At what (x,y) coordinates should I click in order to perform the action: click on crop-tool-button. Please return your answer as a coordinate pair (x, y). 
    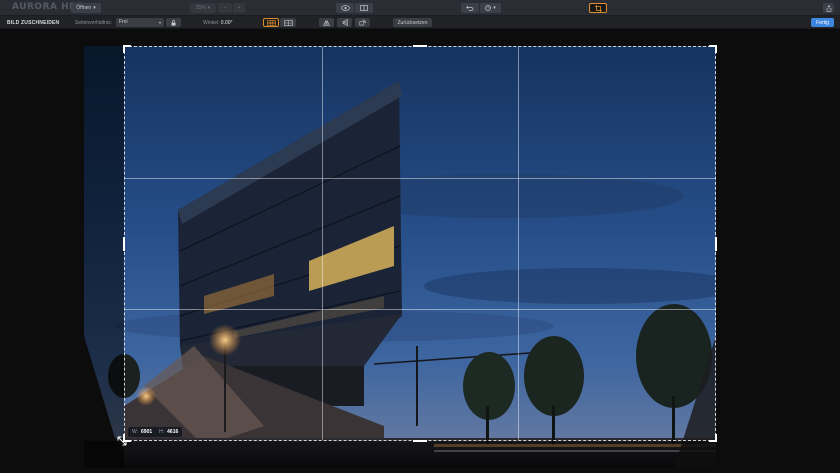
    Looking at the image, I should click on (598, 8).